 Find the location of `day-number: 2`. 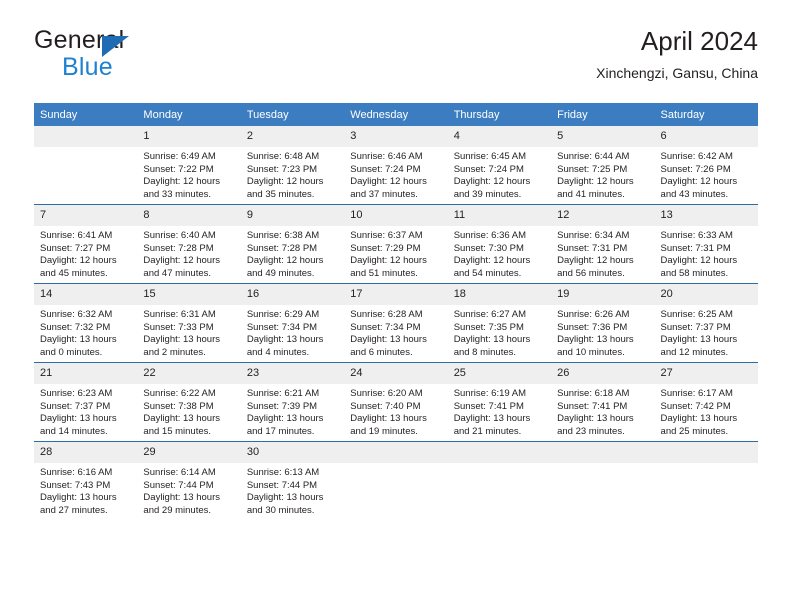

day-number: 2 is located at coordinates (292, 136).